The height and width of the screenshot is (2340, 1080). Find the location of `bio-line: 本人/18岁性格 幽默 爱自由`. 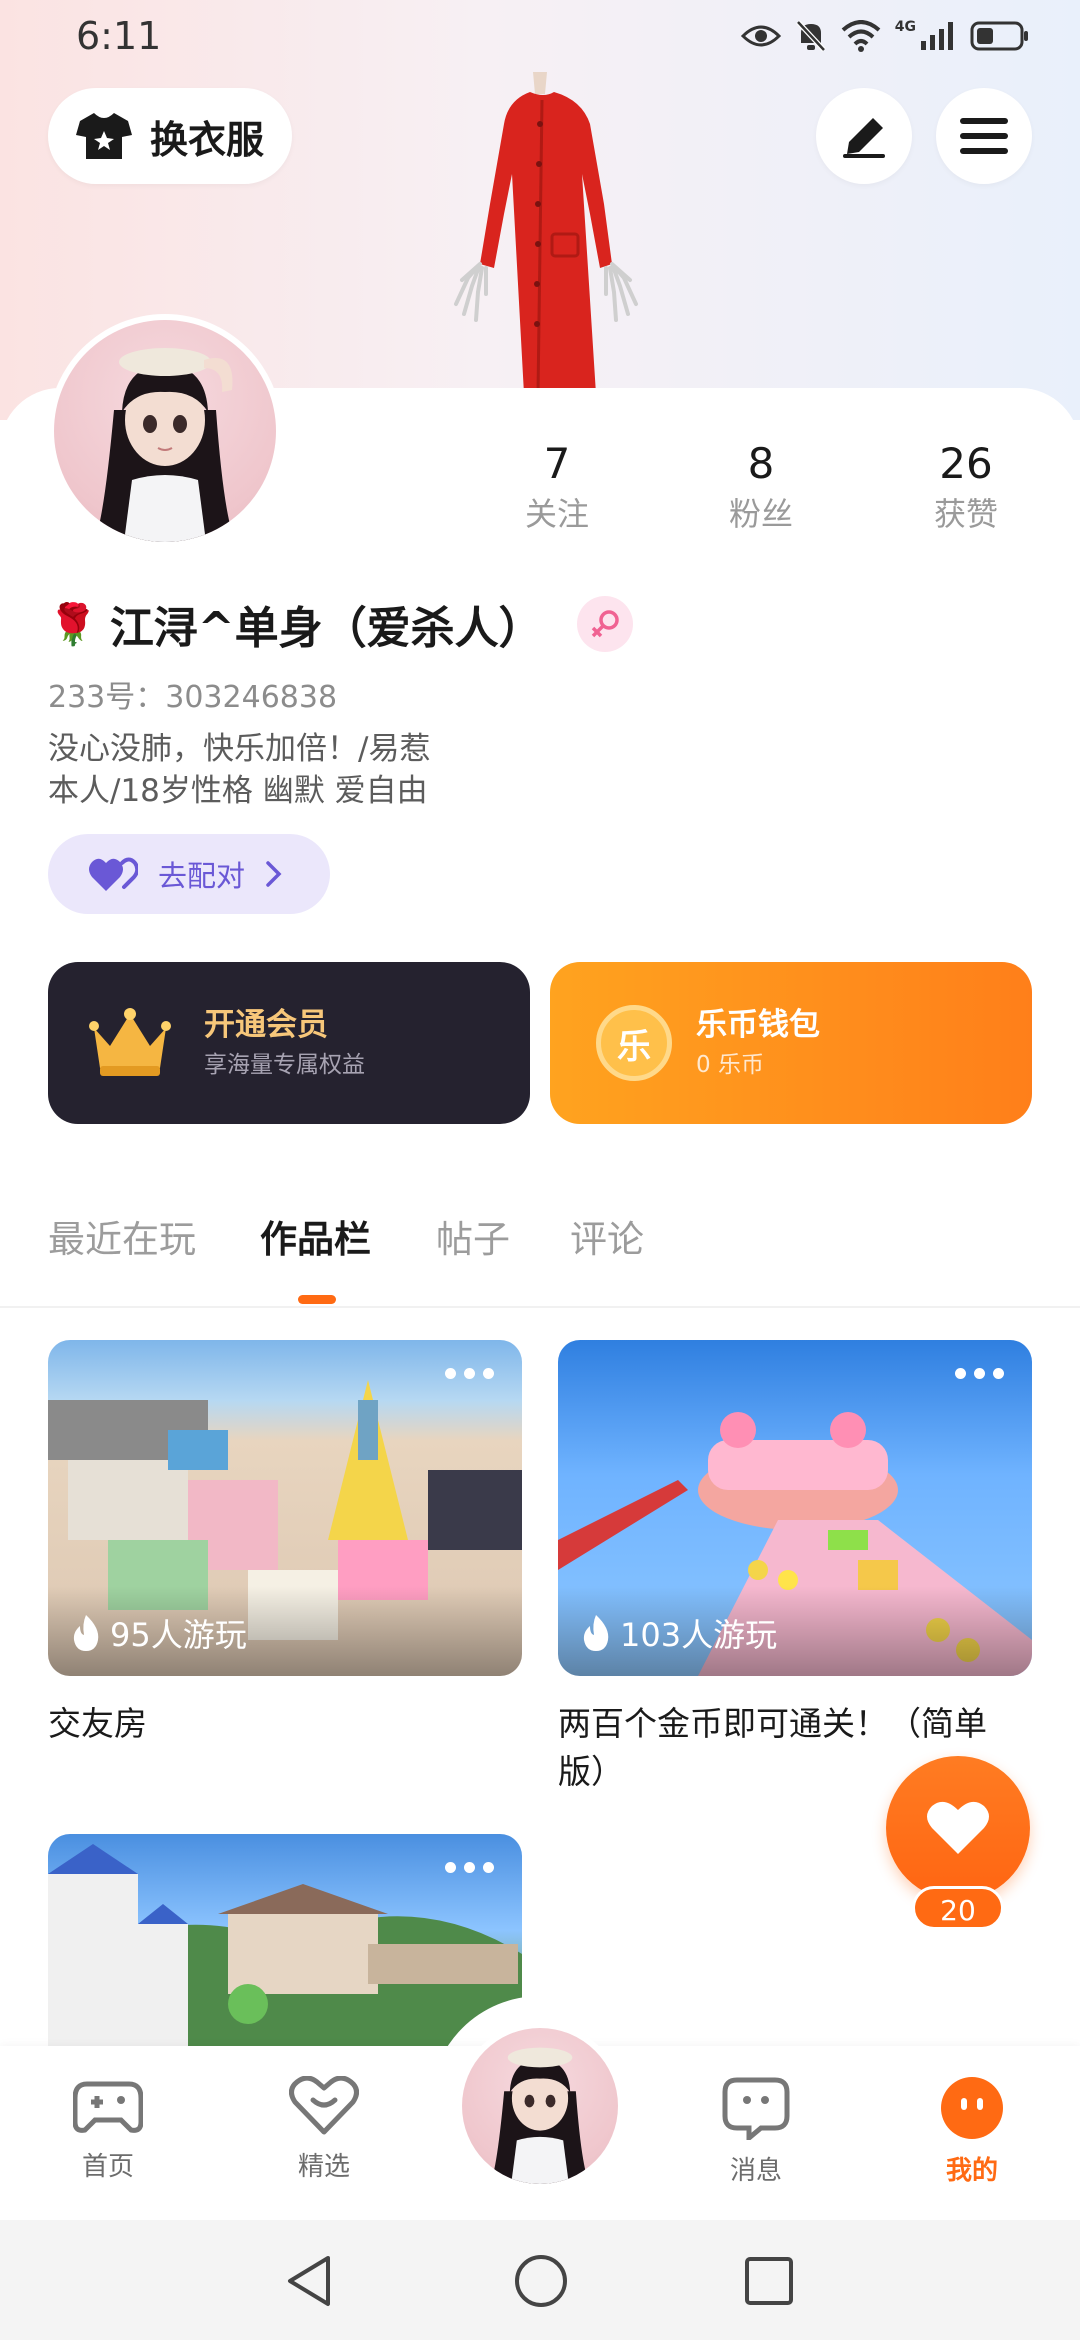

bio-line: 本人/18岁性格 幽默 爱自由 is located at coordinates (238, 791).